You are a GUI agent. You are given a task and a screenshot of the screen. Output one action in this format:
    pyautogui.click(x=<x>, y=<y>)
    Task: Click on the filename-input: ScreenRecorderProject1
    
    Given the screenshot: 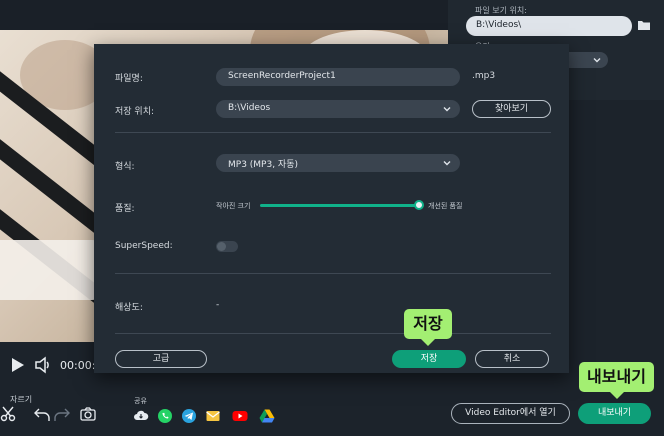 What is the action you would take?
    pyautogui.click(x=338, y=77)
    